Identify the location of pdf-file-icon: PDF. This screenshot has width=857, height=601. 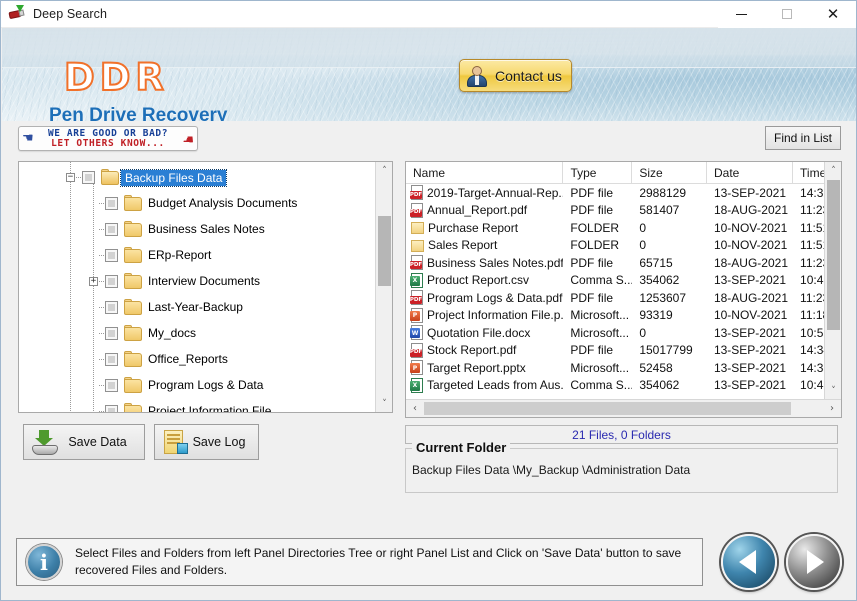
(417, 350).